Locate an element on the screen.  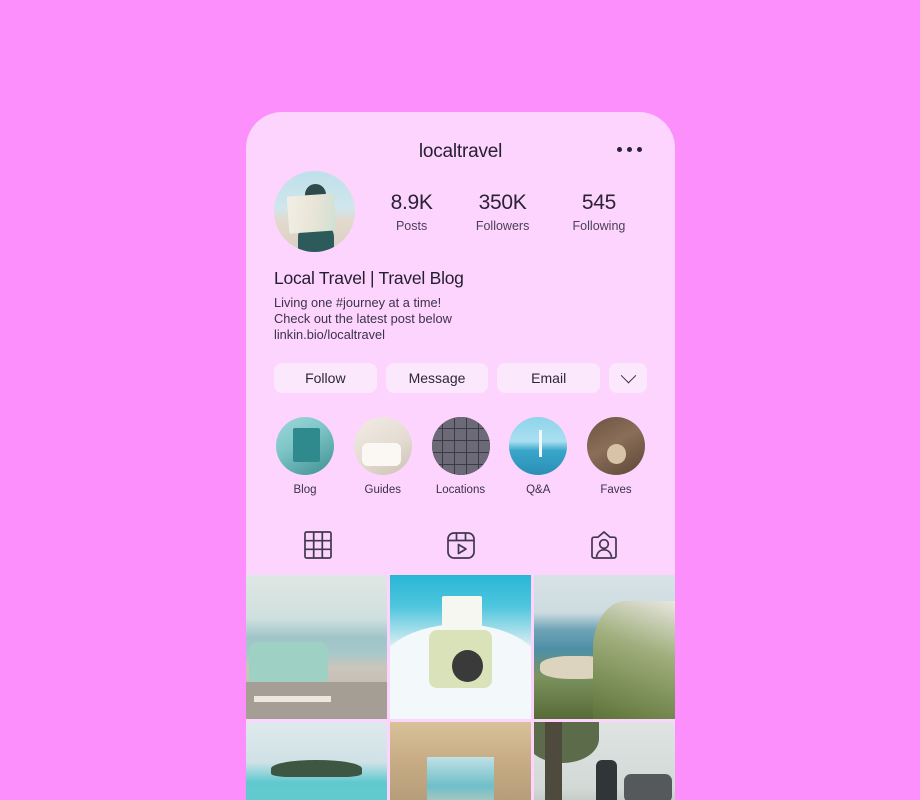
bio-link: linkin.bio/localtravel is located at coordinates (460, 334).